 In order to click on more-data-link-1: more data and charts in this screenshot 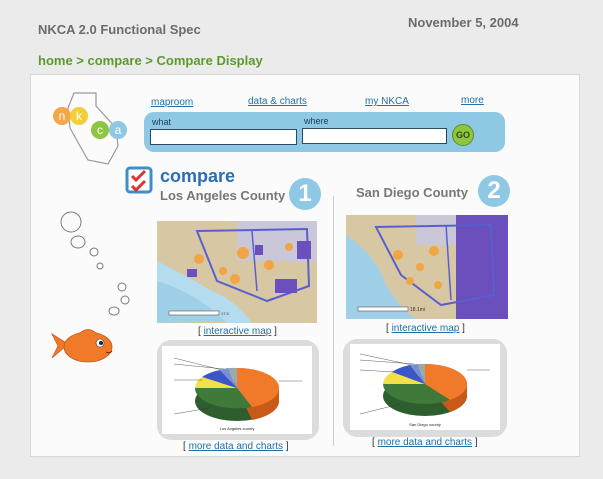, I will do `click(236, 446)`.